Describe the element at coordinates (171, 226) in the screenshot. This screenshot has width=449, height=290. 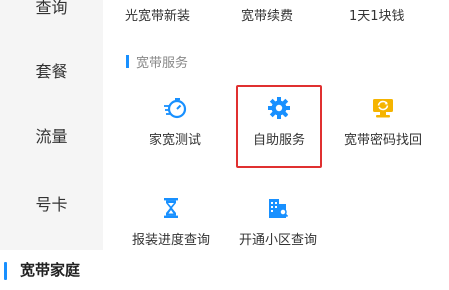
I see `service-install-progress-query: 报装进度查询` at that location.